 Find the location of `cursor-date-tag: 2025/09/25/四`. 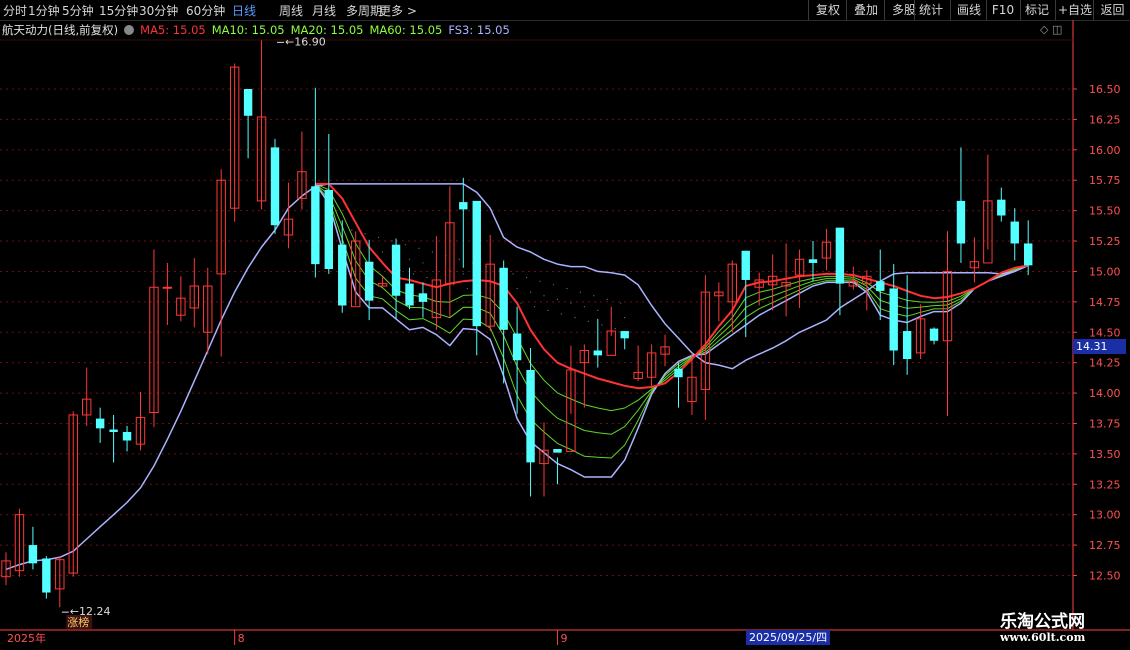

cursor-date-tag: 2025/09/25/四 is located at coordinates (788, 637).